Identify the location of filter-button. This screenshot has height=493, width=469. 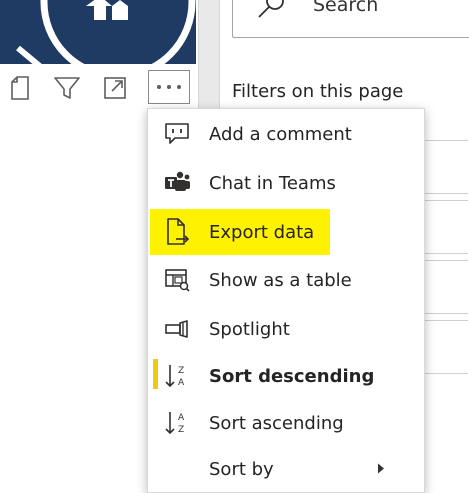
(67, 88).